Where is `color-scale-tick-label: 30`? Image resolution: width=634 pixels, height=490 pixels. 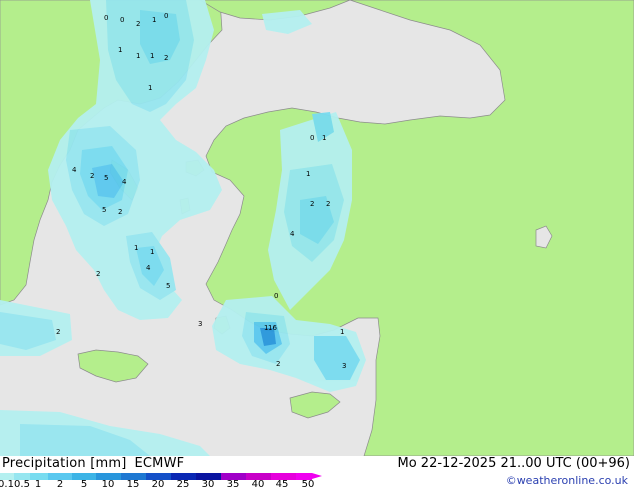 color-scale-tick-label: 30 is located at coordinates (208, 484).